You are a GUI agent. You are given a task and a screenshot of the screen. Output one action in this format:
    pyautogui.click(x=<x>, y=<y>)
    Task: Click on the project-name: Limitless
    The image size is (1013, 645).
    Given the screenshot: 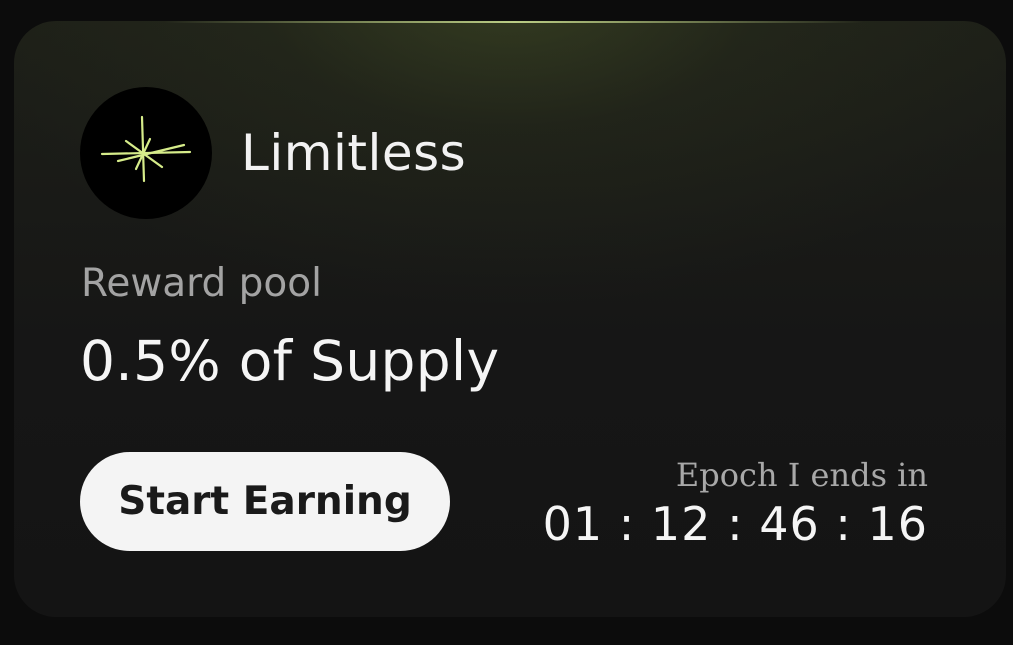 What is the action you would take?
    pyautogui.click(x=354, y=153)
    